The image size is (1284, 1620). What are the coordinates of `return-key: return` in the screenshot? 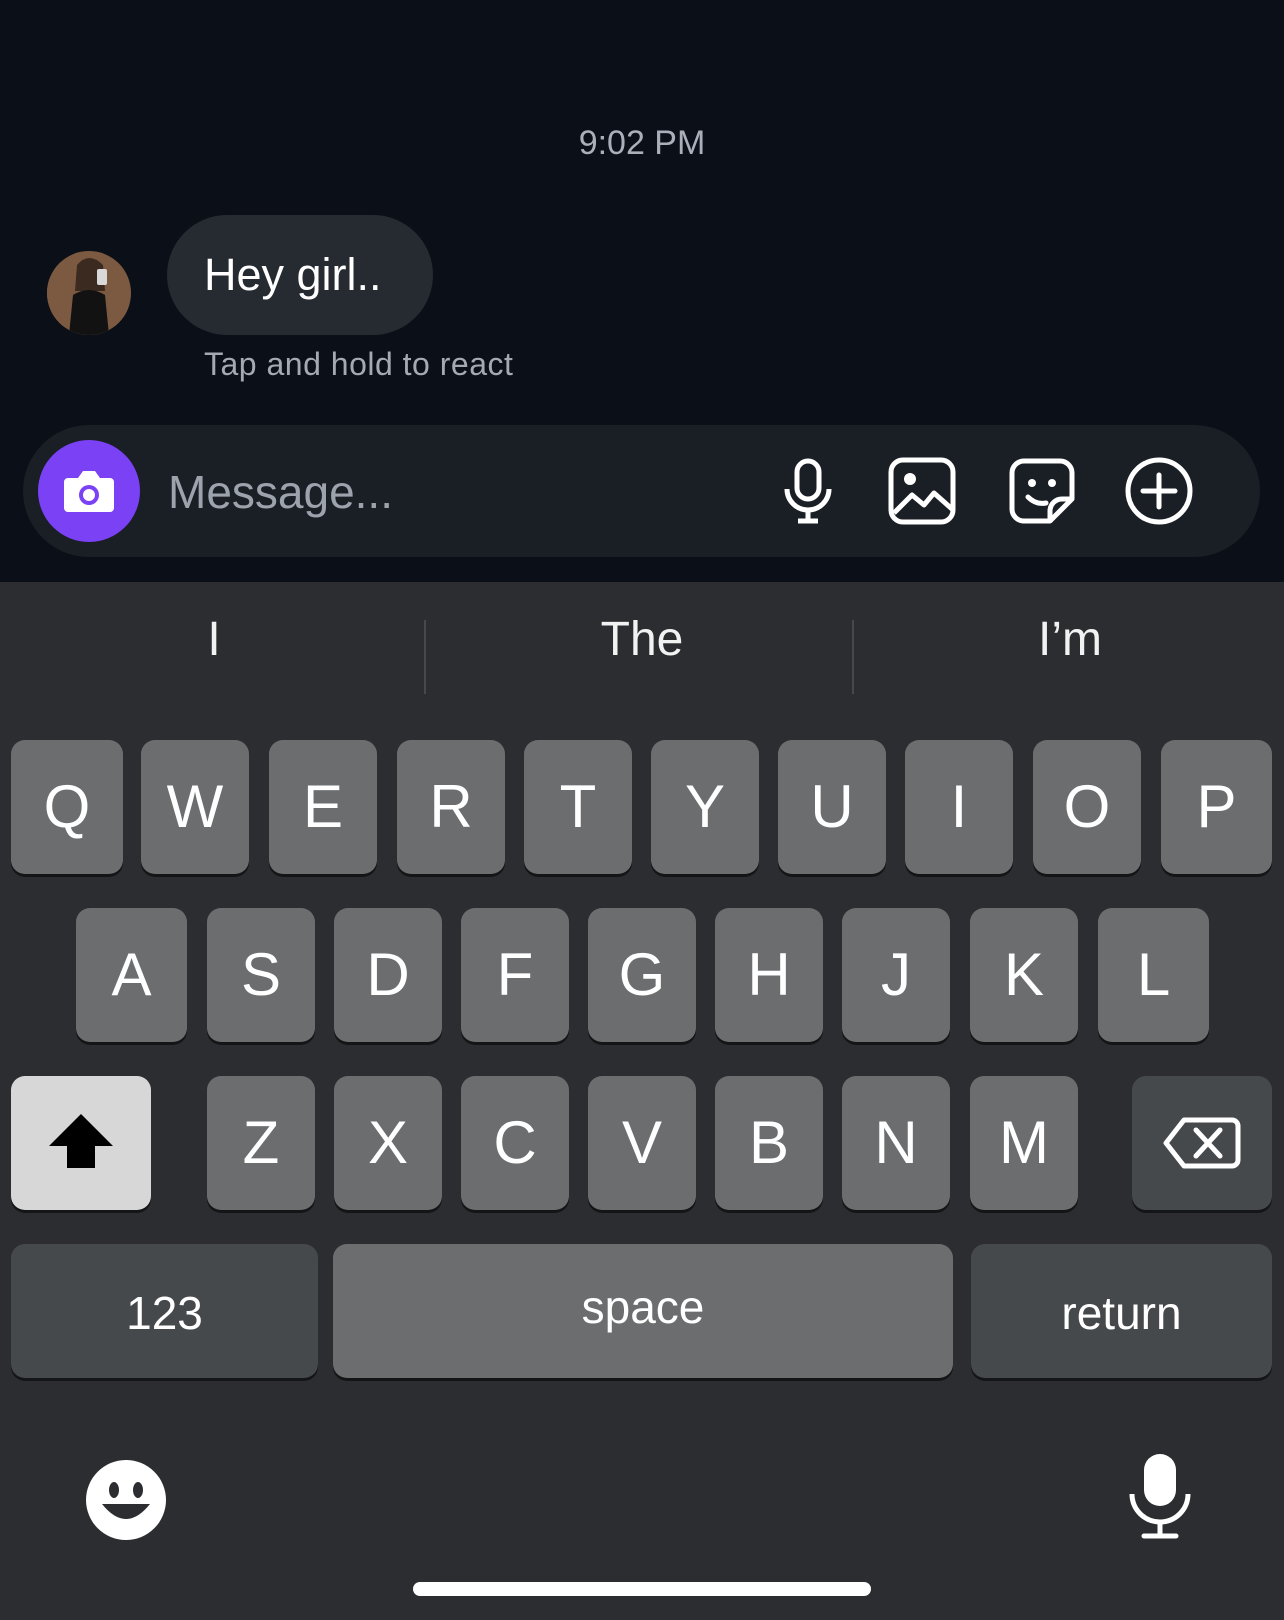 It's located at (1121, 1311).